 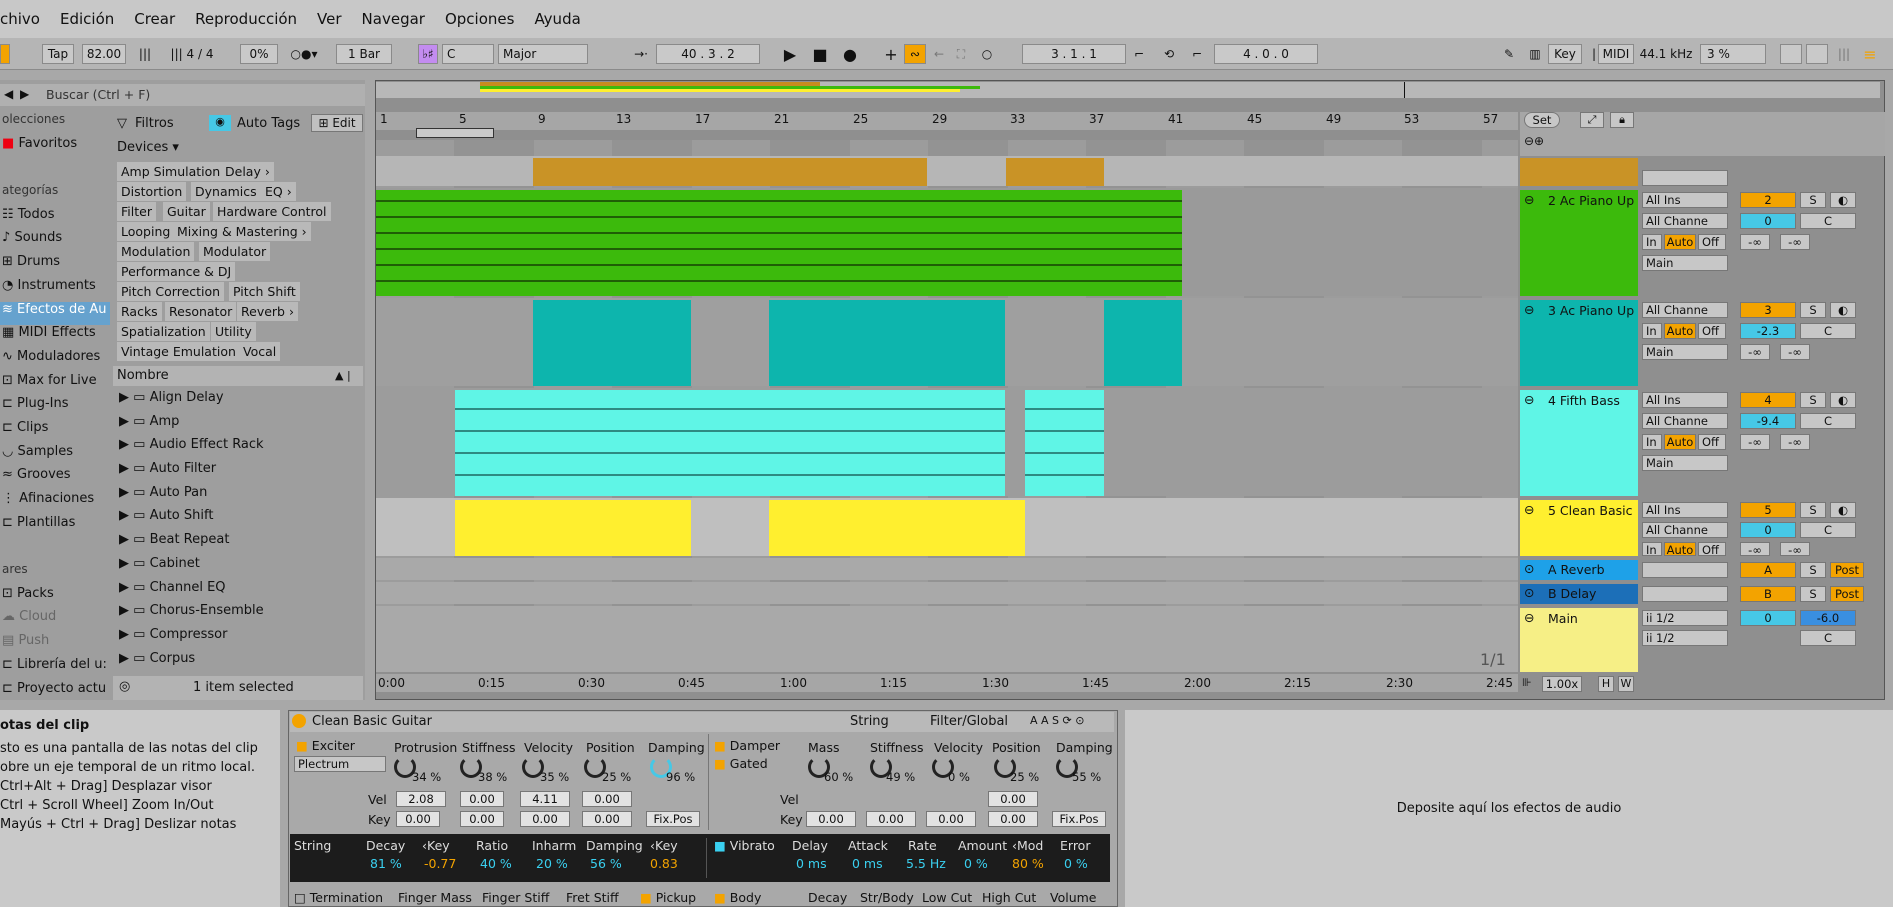 I want to click on string-param-value: -0.77, so click(x=440, y=863).